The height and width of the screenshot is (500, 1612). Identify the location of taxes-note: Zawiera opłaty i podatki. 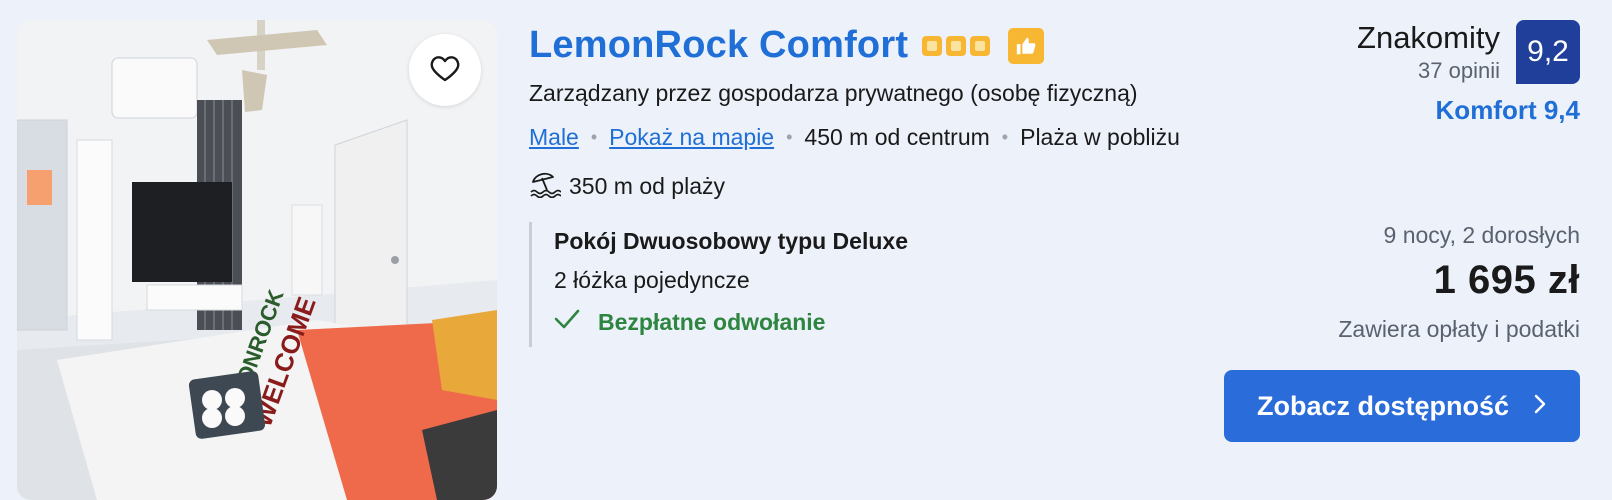
(1459, 329).